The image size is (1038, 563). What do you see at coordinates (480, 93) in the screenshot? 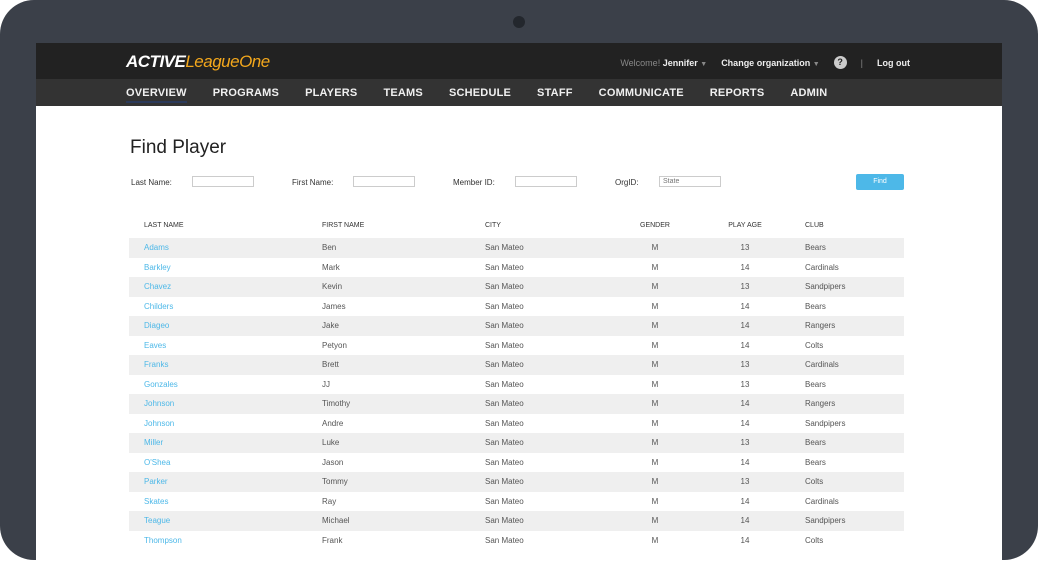
I see `nav-schedule: SCHEDULE` at bounding box center [480, 93].